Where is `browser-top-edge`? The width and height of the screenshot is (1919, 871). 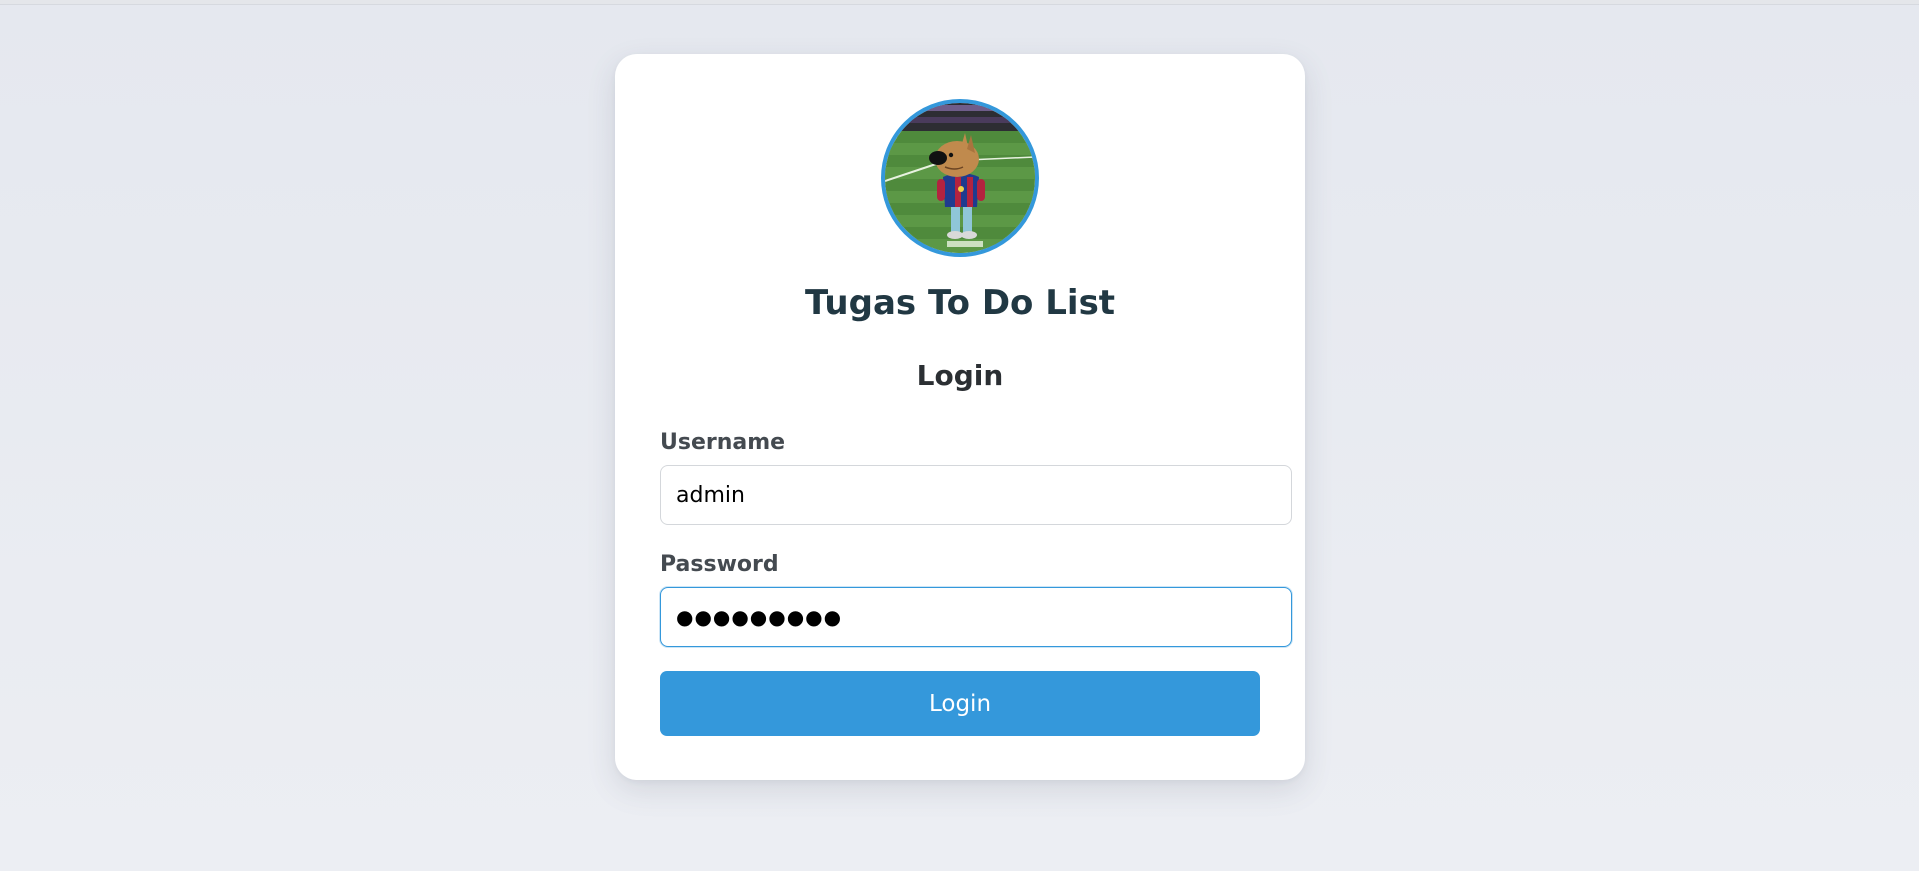 browser-top-edge is located at coordinates (959, 2).